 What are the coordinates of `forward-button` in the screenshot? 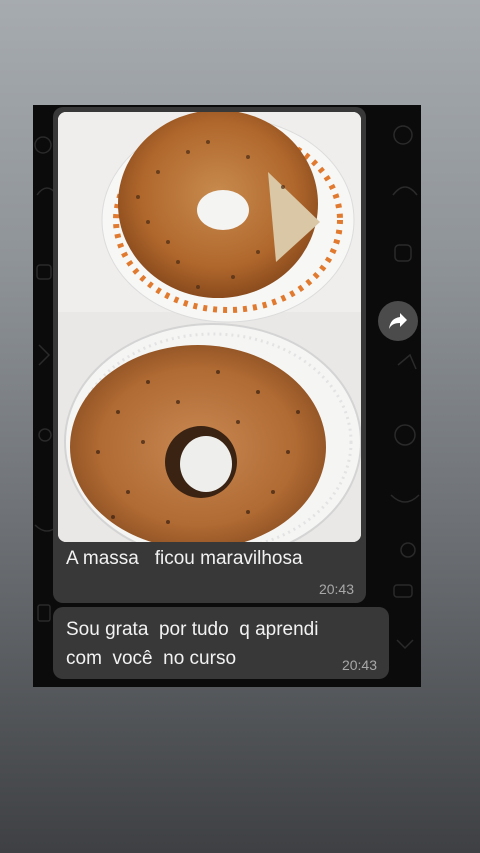 It's located at (398, 321).